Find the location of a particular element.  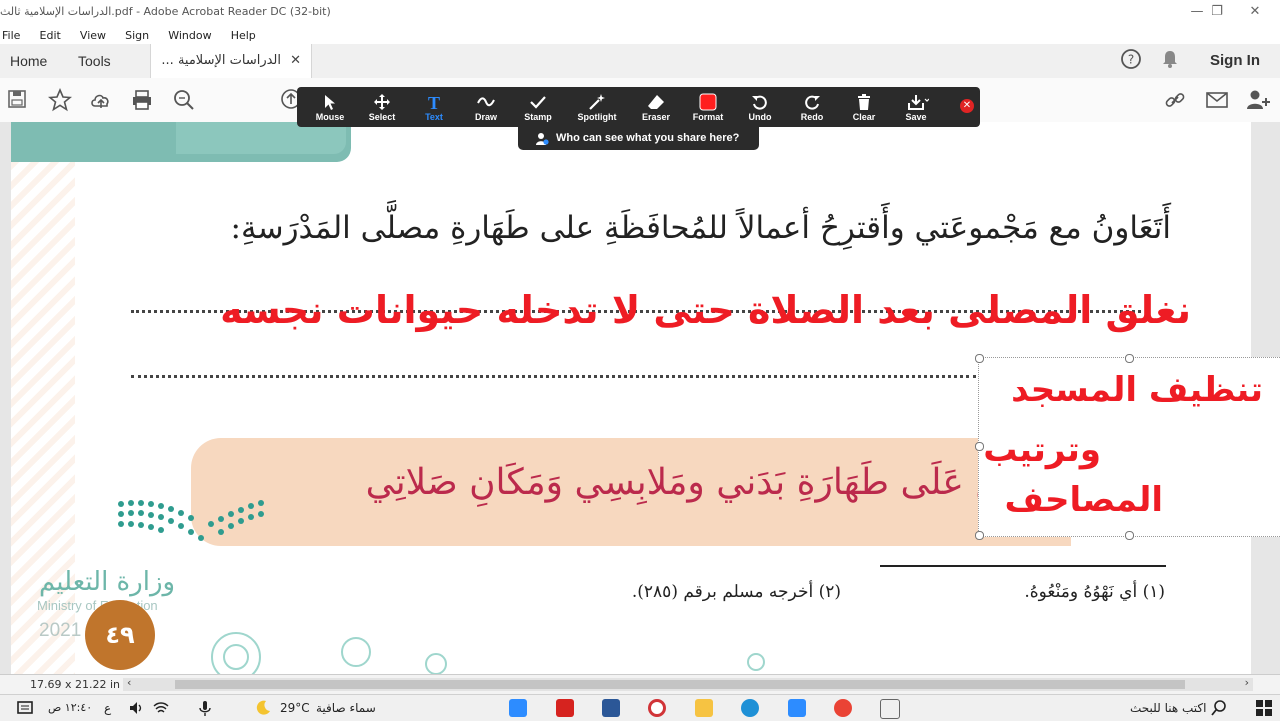

email-icon is located at coordinates (1217, 100).